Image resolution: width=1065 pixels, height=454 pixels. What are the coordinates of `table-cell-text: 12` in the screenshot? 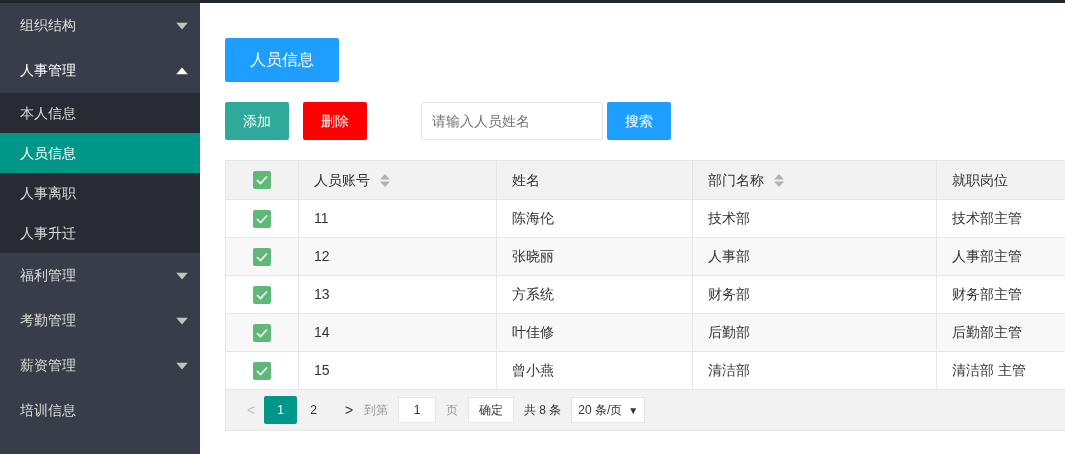 It's located at (322, 256).